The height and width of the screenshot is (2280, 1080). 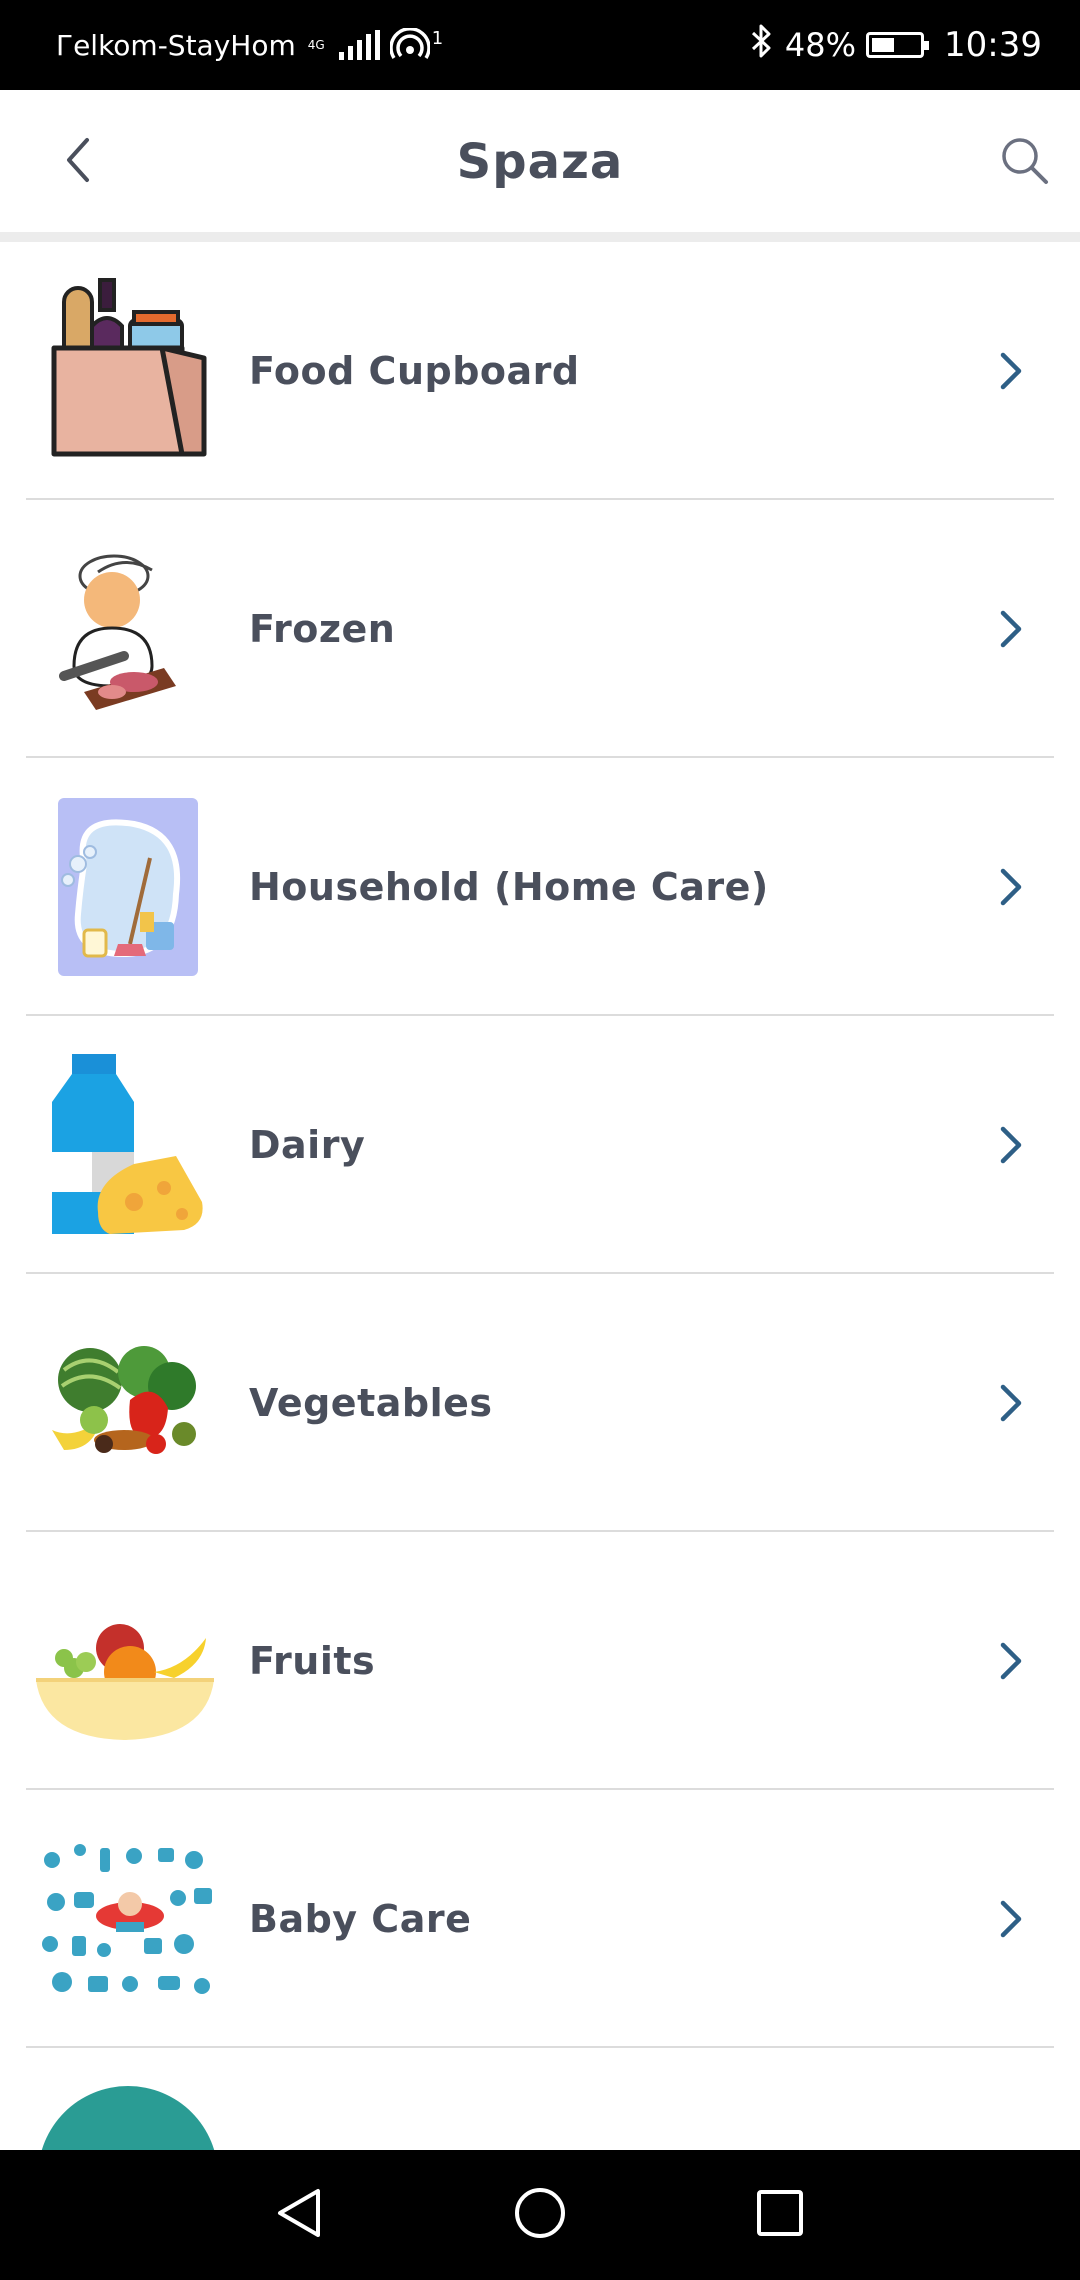 I want to click on header-divider, so click(x=540, y=237).